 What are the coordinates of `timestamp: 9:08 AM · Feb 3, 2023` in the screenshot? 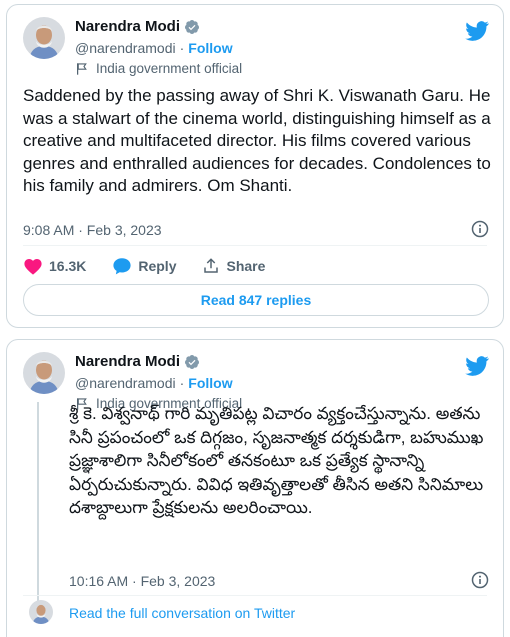 It's located at (92, 230).